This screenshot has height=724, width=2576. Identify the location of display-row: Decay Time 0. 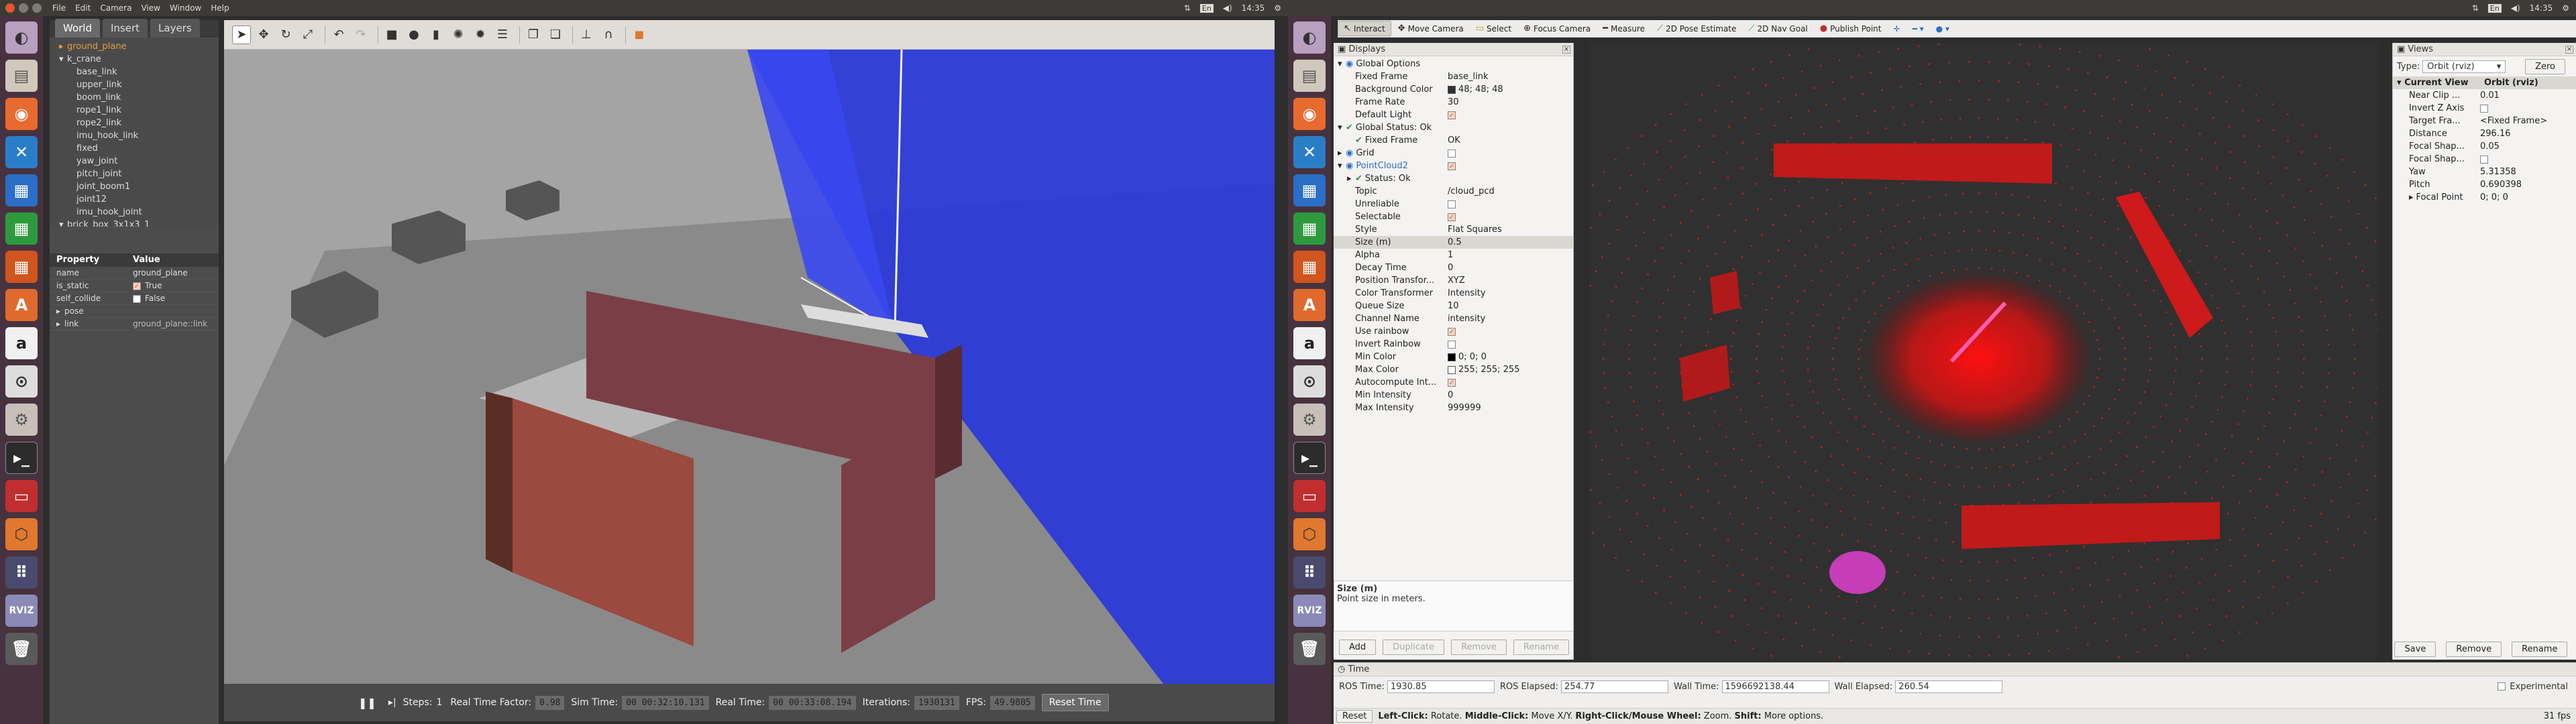
(1453, 267).